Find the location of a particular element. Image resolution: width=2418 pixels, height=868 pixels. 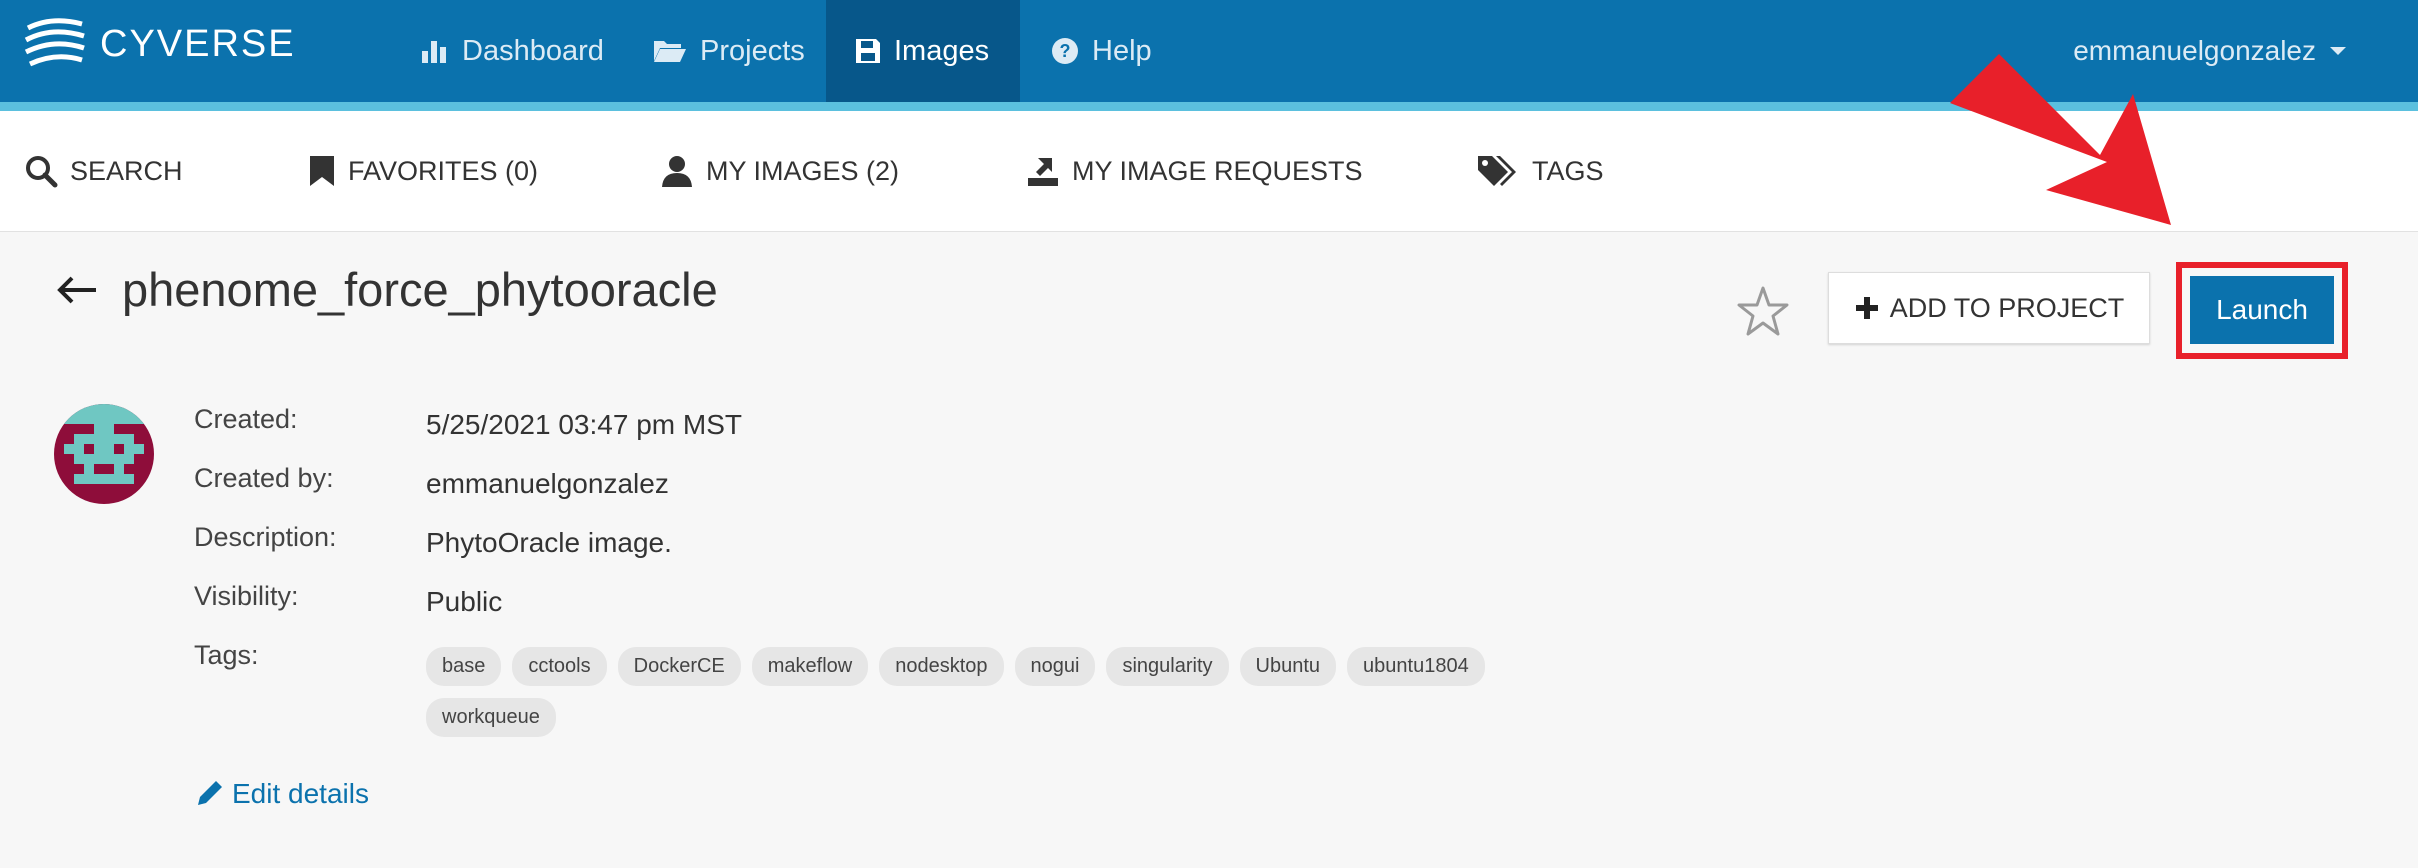

image-request-icon is located at coordinates (1043, 172).